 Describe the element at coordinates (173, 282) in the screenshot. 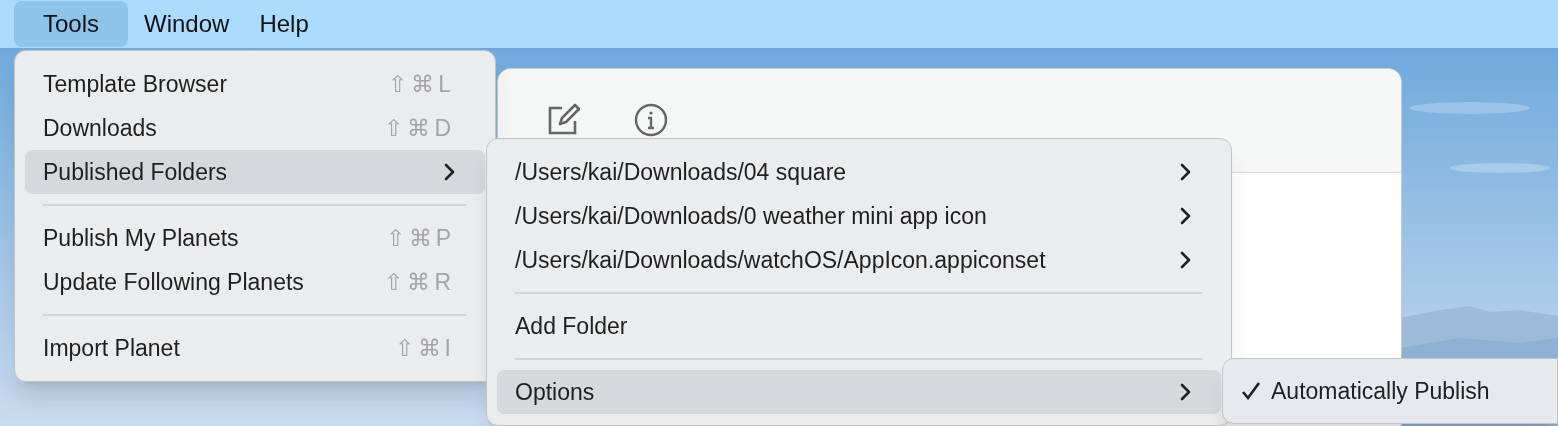

I see `menu-item-label: Update Following Planets` at that location.